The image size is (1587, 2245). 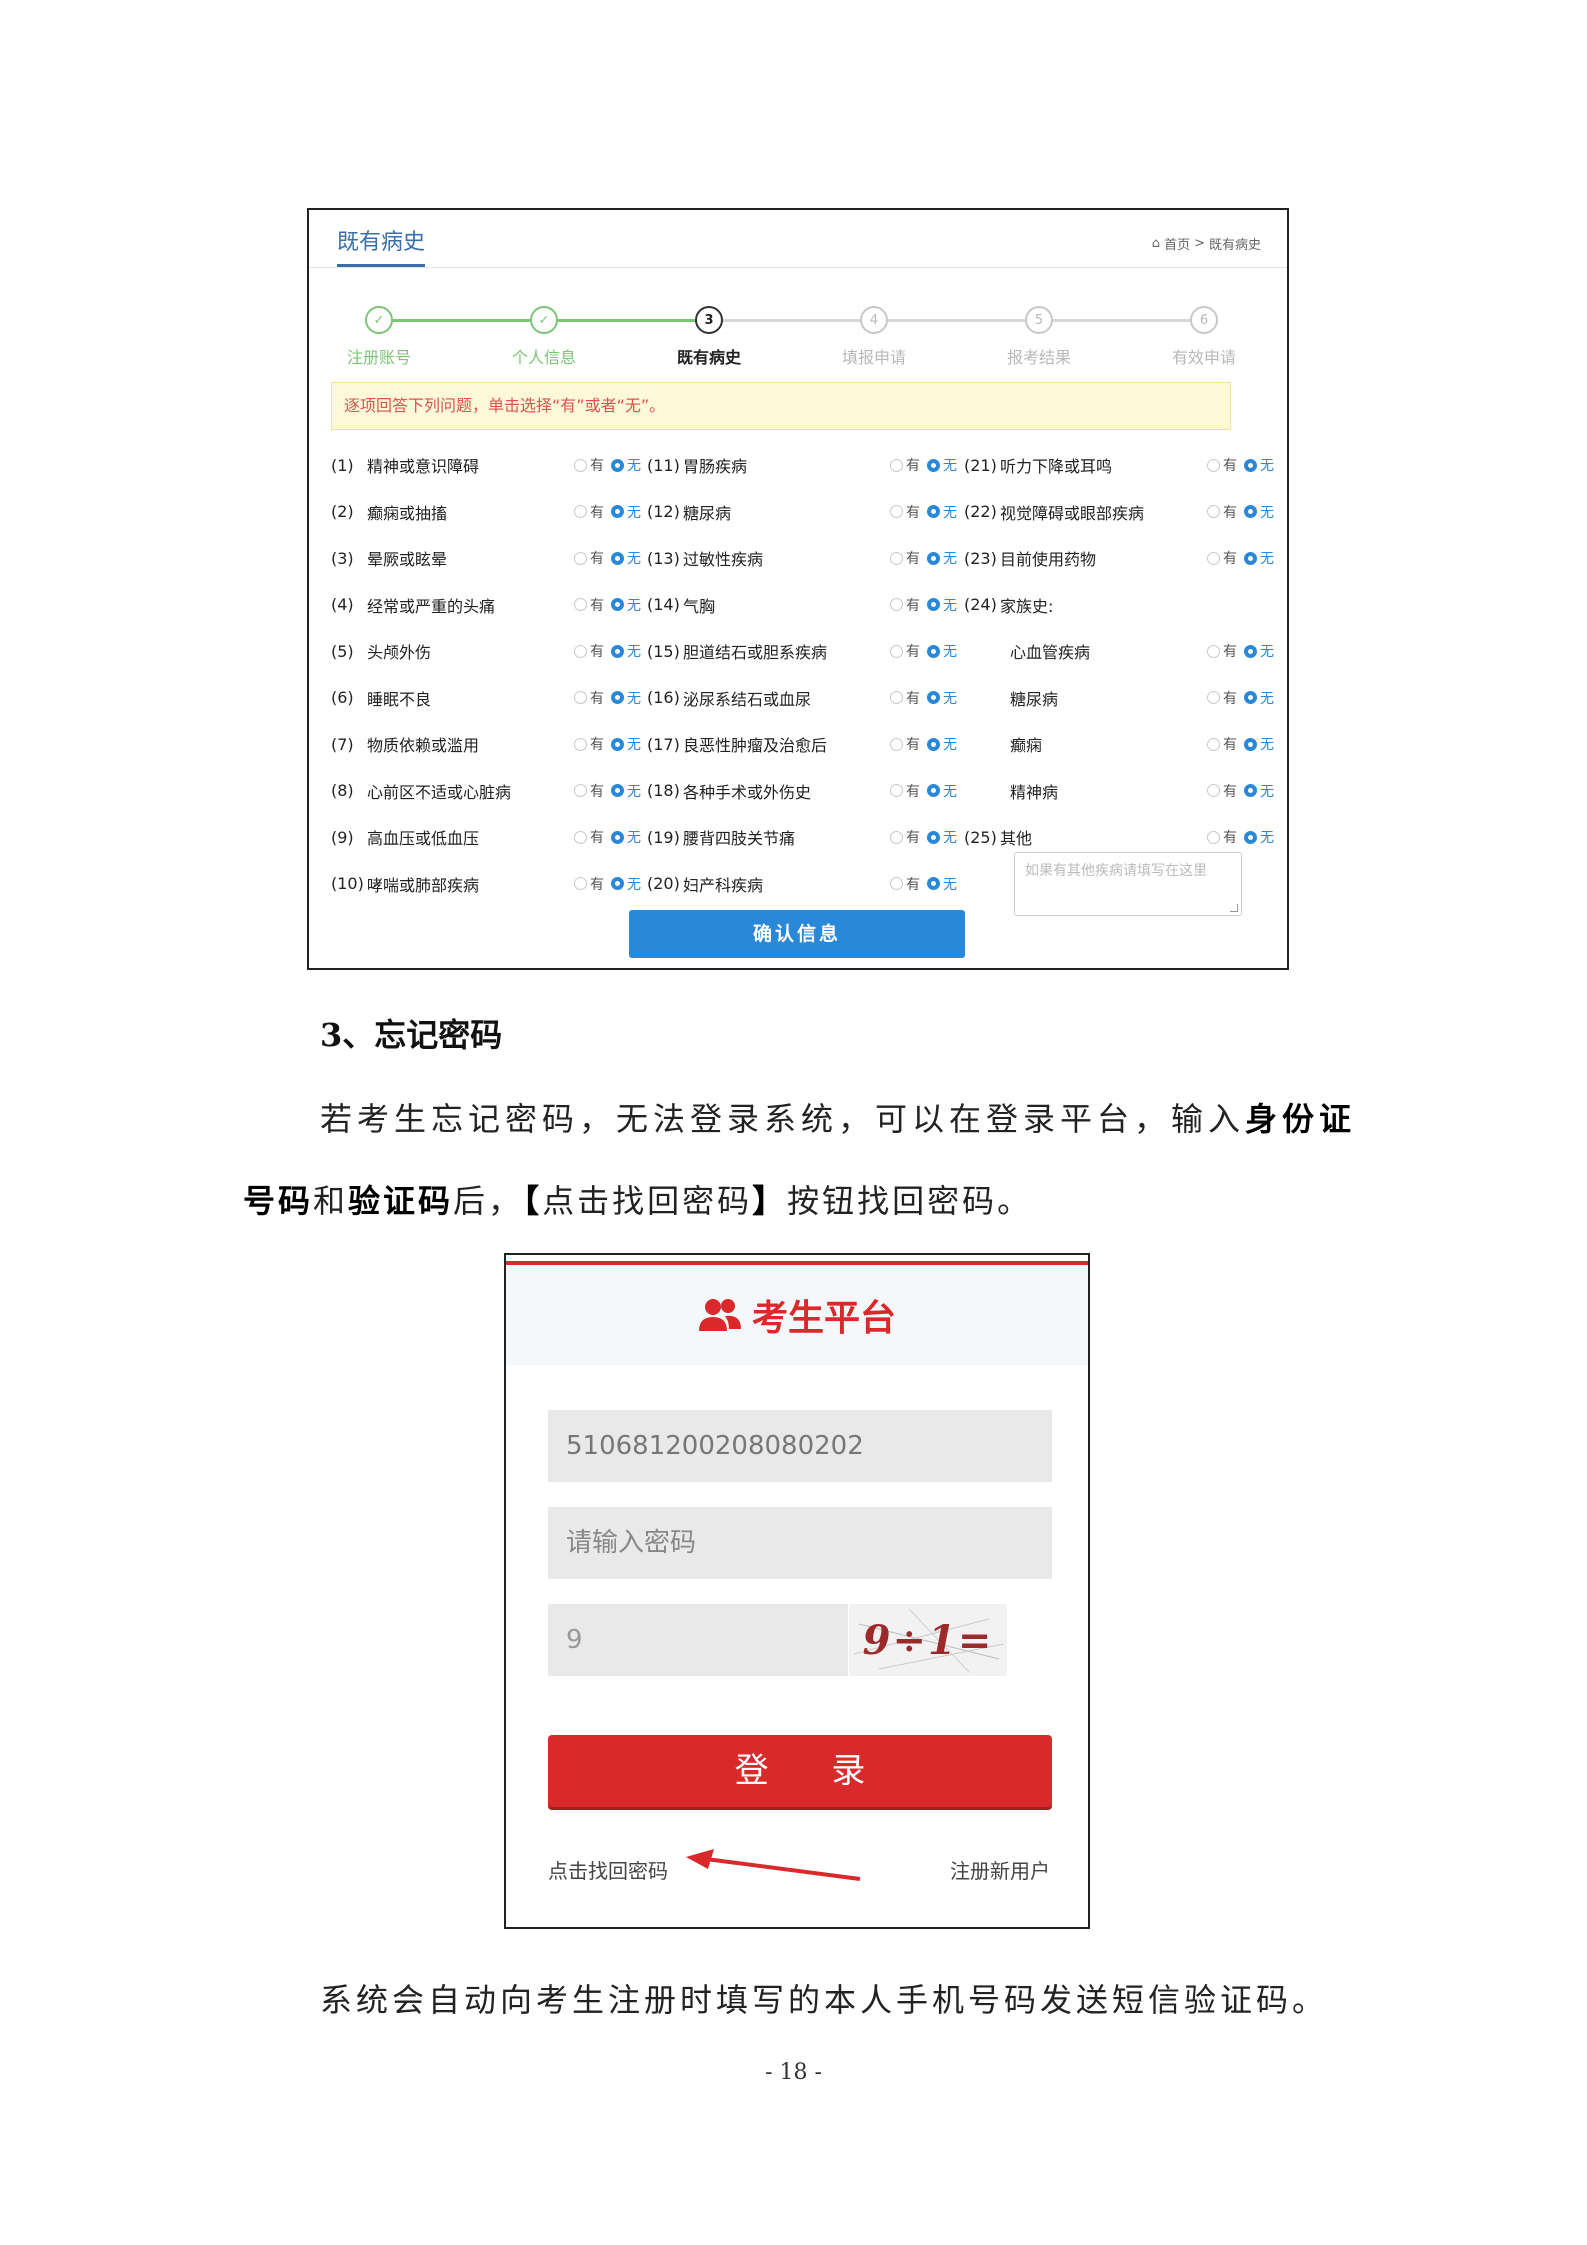 I want to click on other-disease-textarea: 如果有其他疾病请填写在这里, so click(x=1128, y=884).